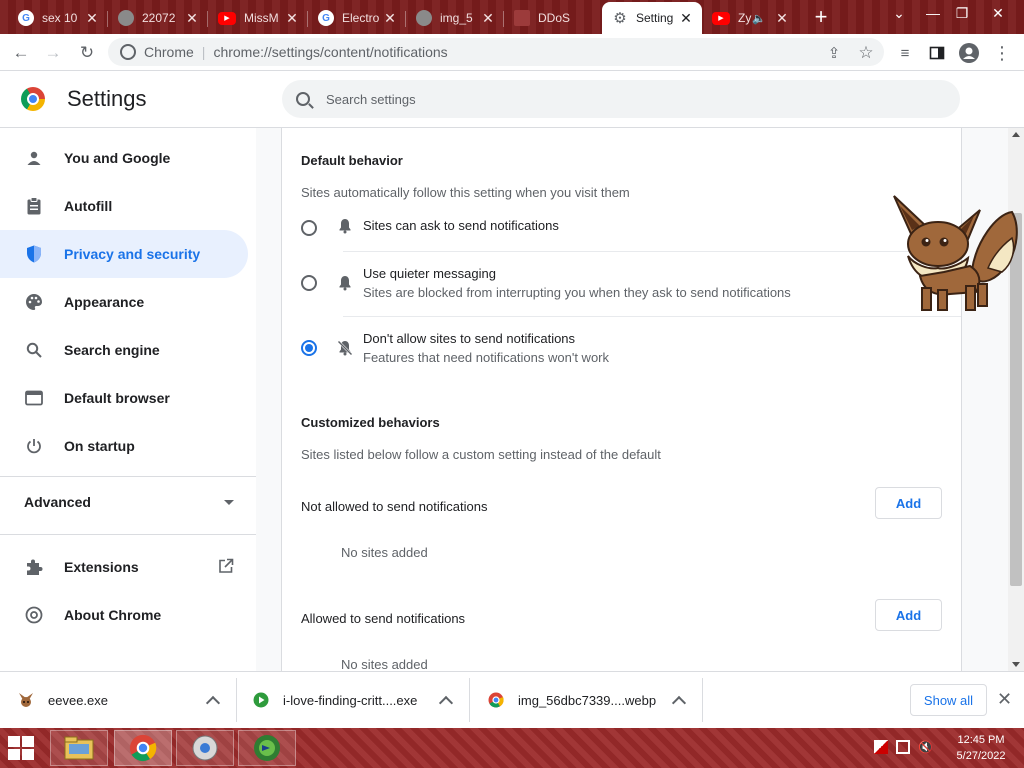  Describe the element at coordinates (948, 700) in the screenshot. I see `show-all-downloads-button: Show all` at that location.